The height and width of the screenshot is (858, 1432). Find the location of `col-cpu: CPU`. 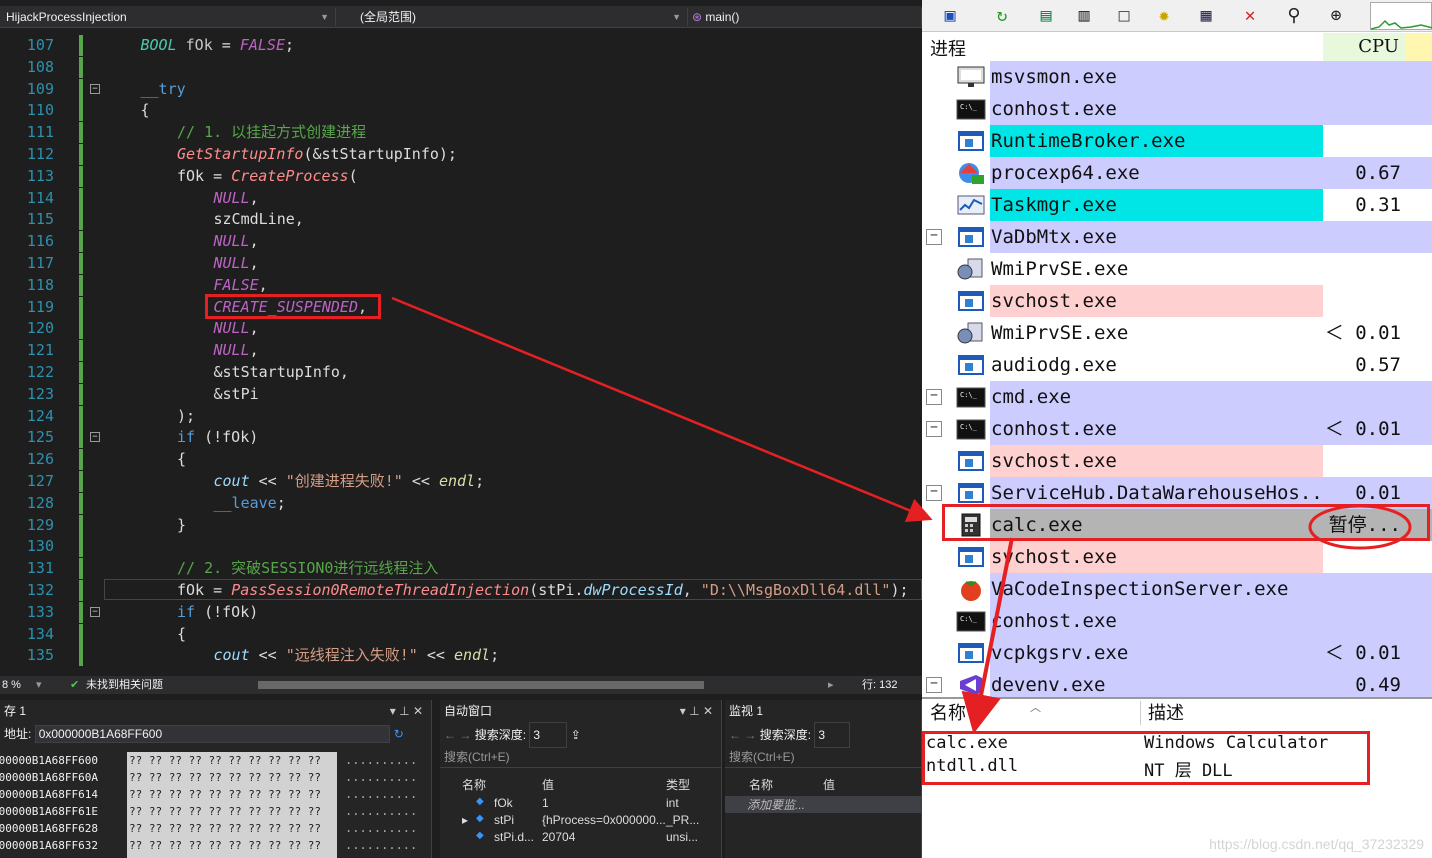

col-cpu: CPU is located at coordinates (1364, 47).